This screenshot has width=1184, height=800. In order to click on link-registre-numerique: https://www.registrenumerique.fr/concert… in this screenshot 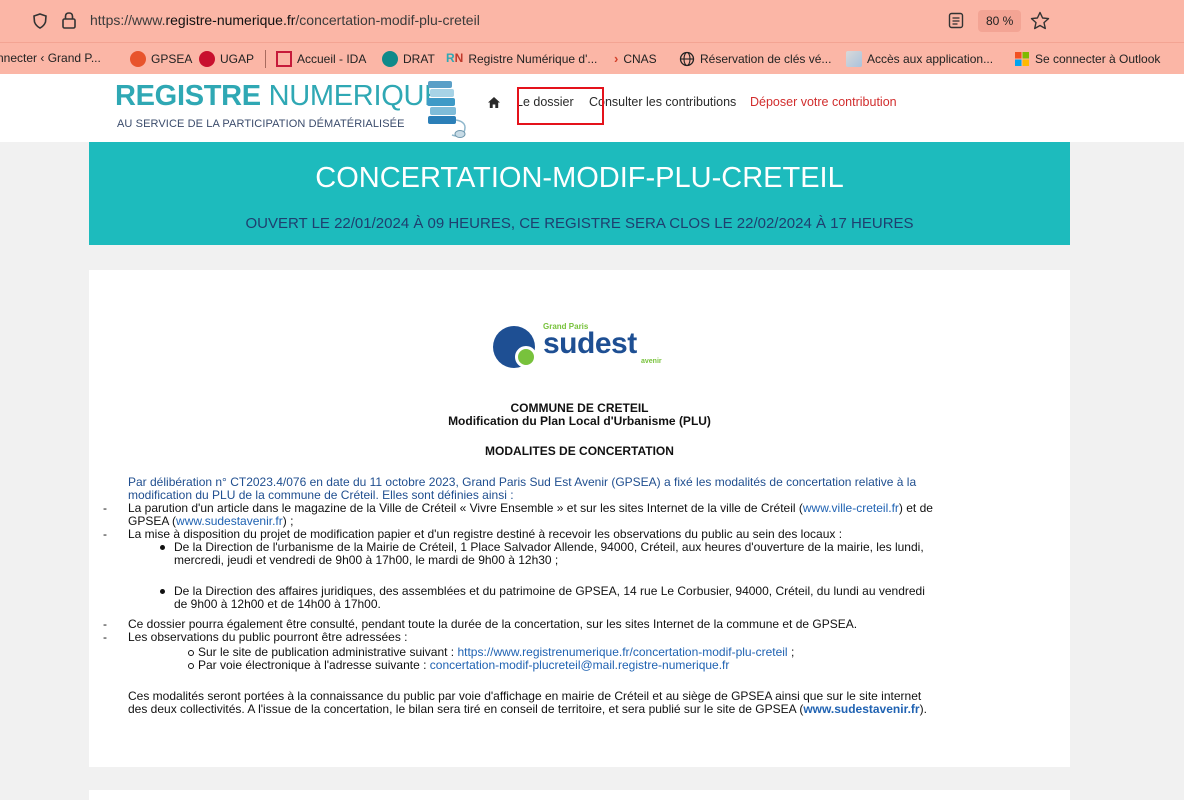, I will do `click(622, 652)`.